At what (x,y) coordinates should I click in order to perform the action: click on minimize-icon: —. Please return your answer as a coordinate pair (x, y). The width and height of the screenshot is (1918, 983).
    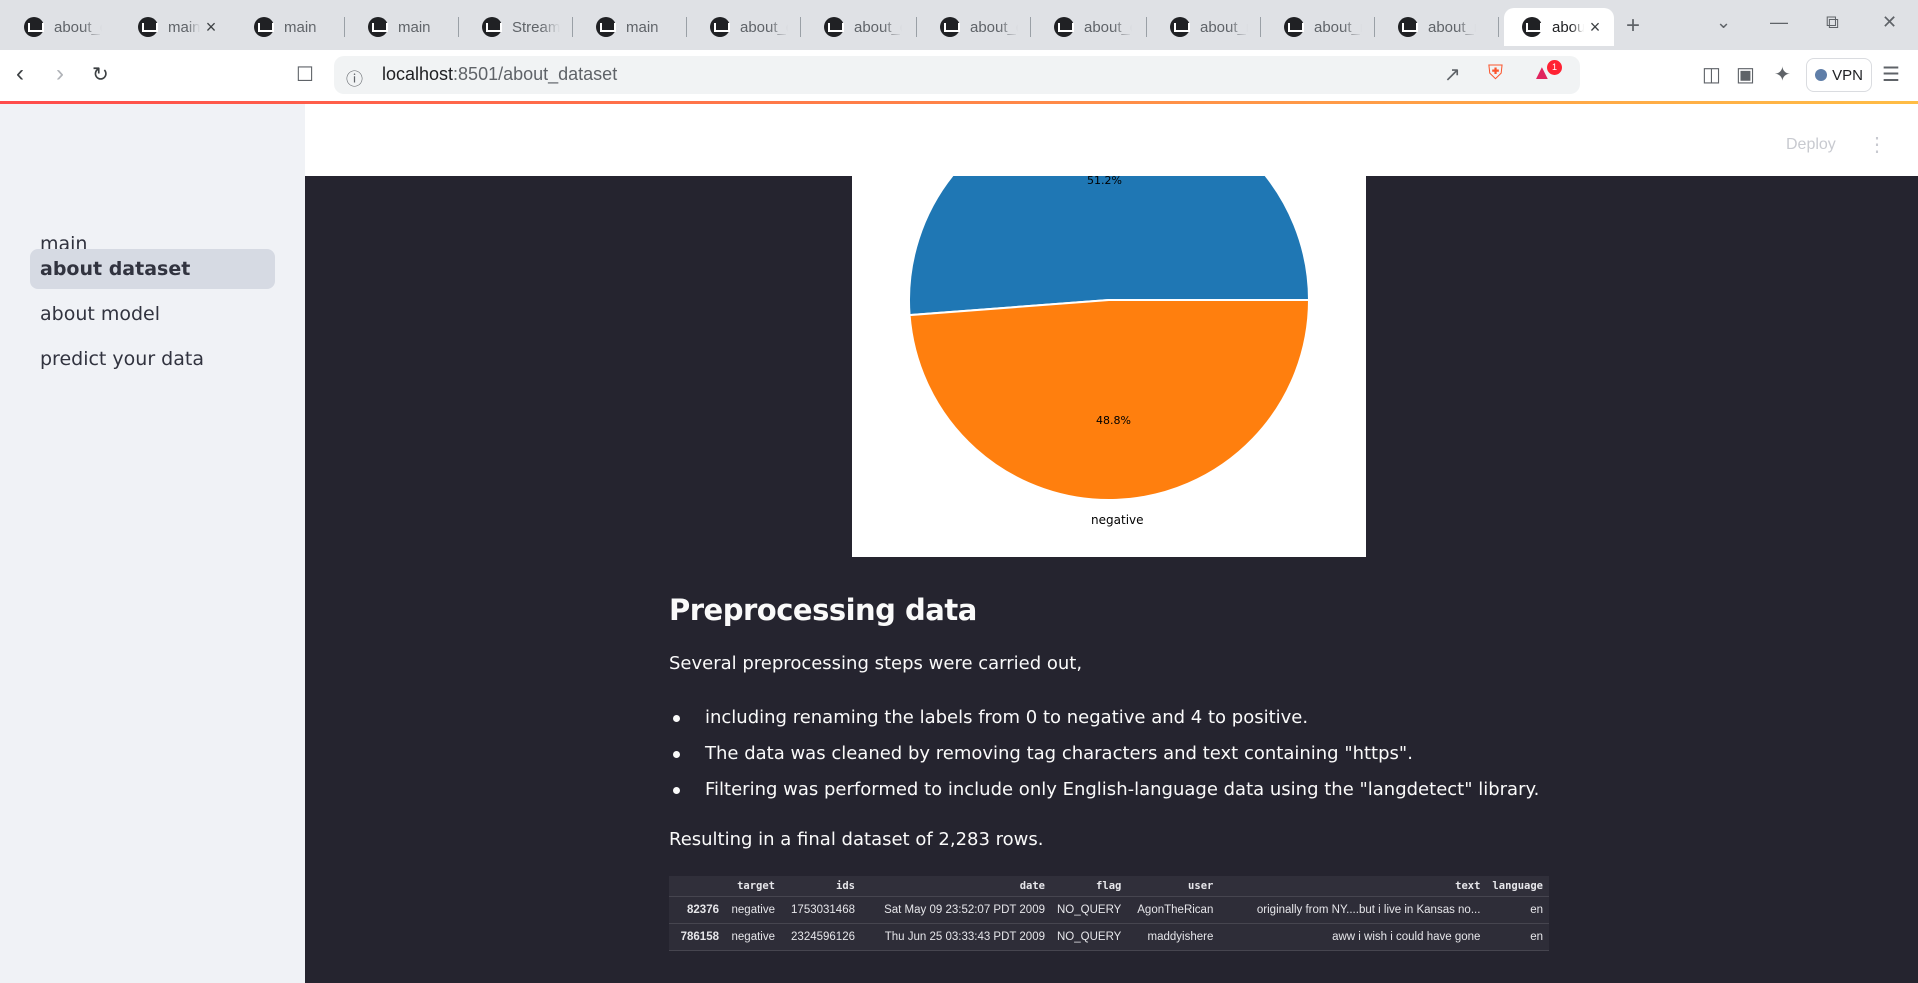
    Looking at the image, I should click on (1779, 22).